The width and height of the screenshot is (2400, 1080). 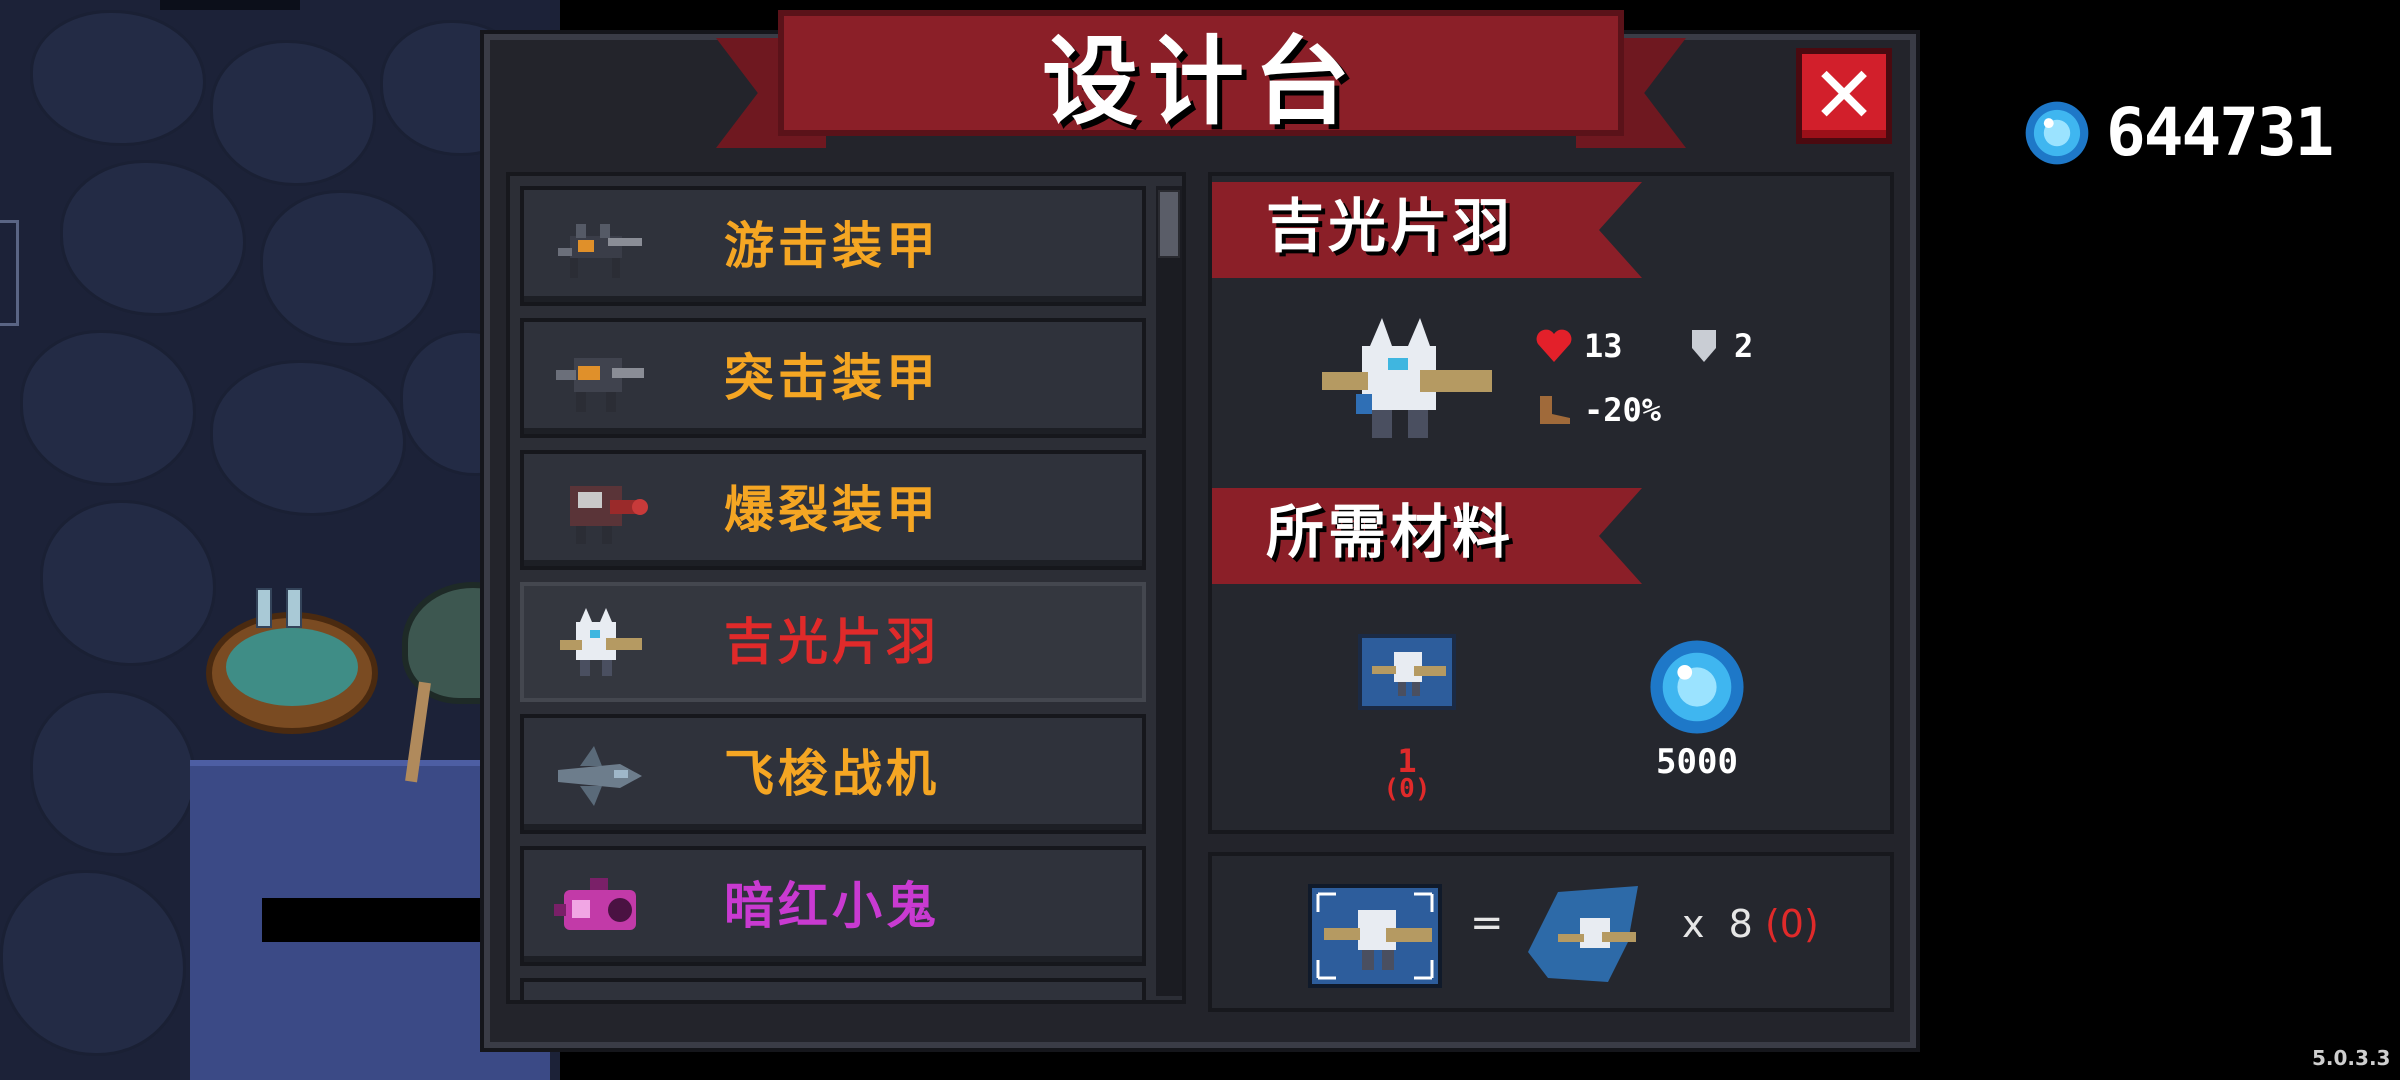 What do you see at coordinates (1697, 762) in the screenshot?
I see `gem-cost: 5000` at bounding box center [1697, 762].